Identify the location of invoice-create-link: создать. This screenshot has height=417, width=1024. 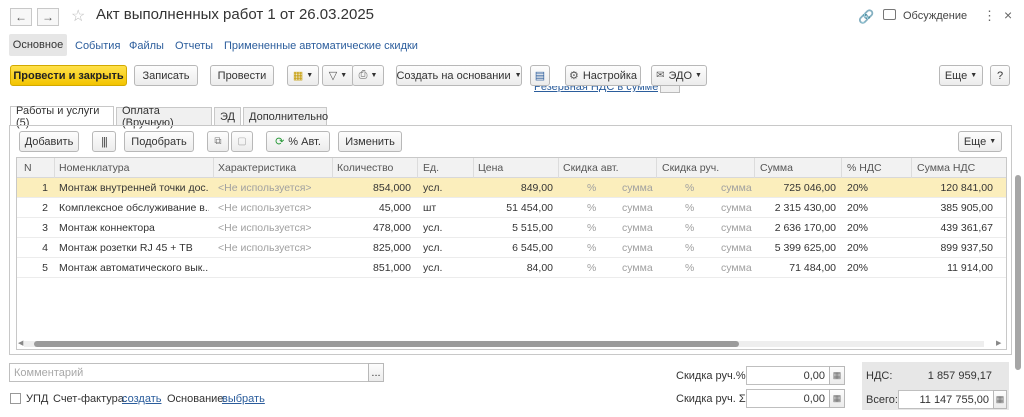
(141, 399).